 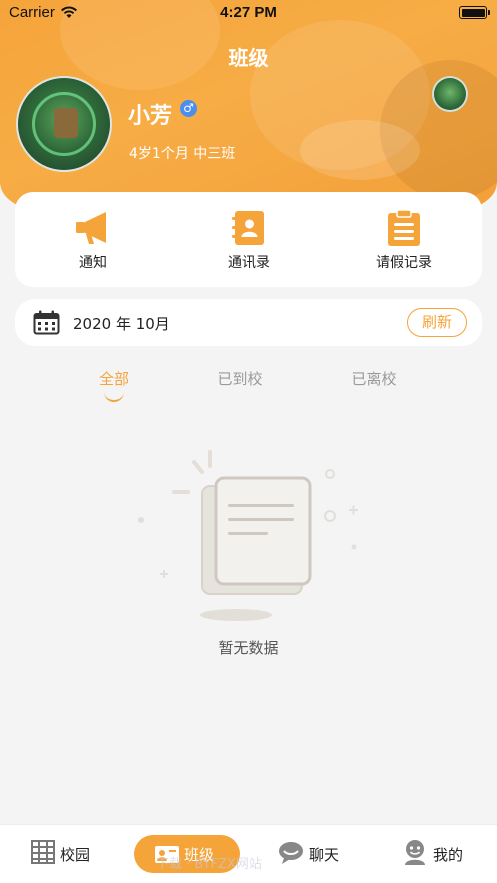 I want to click on selected-month: 2020 年 10月, so click(x=121, y=323).